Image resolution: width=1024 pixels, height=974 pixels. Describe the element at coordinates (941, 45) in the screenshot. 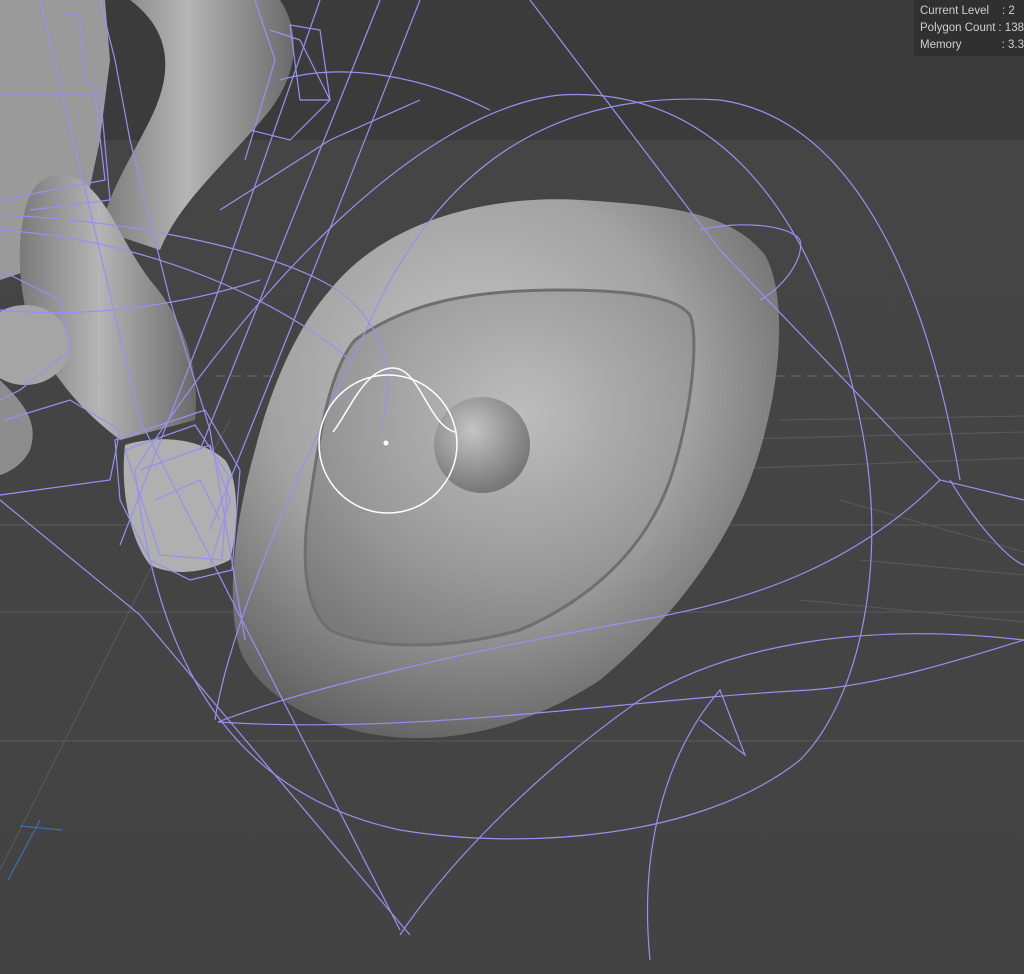

I see `memory-label: Memory` at that location.